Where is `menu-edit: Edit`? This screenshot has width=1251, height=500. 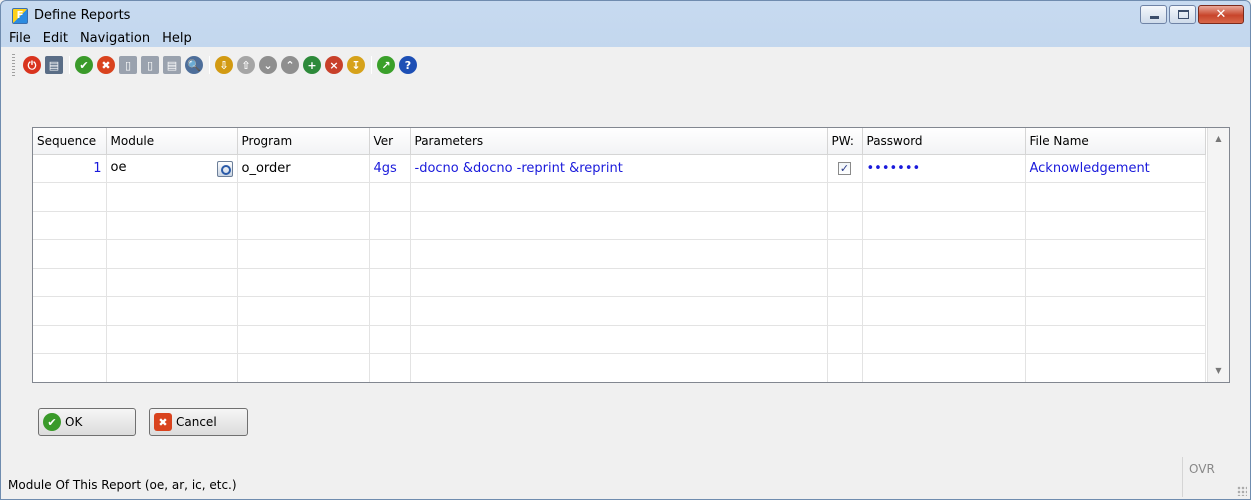
menu-edit: Edit is located at coordinates (55, 39).